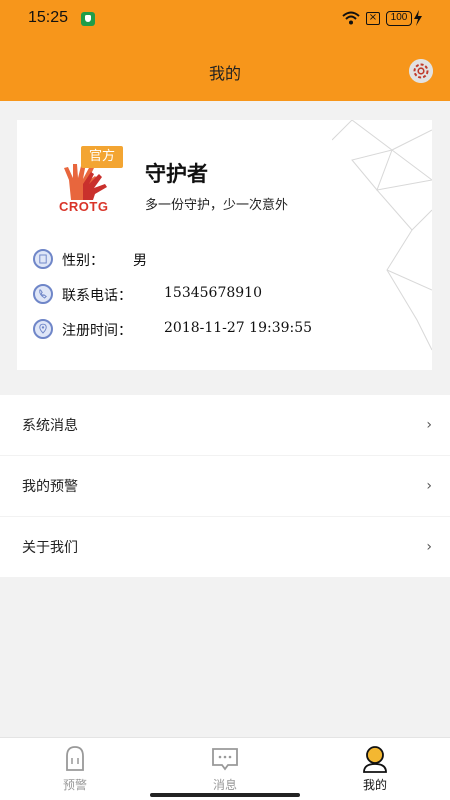 The image size is (450, 800). Describe the element at coordinates (90, 180) in the screenshot. I see `crotg-logo: 官方 CROTG` at that location.